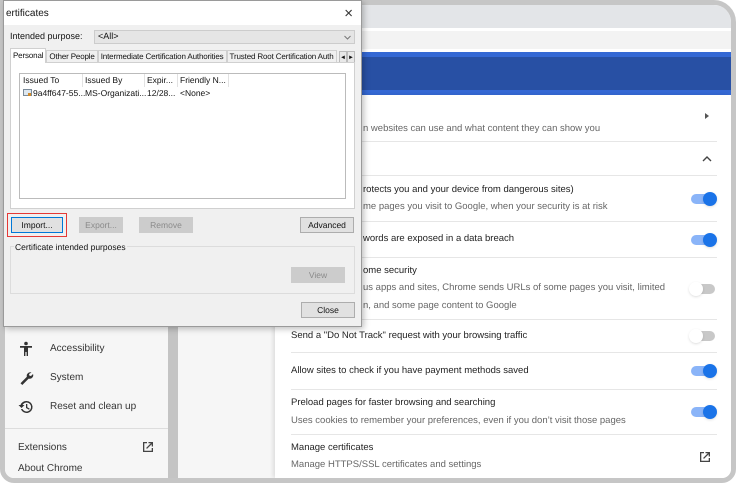 The width and height of the screenshot is (736, 483). What do you see at coordinates (439, 239) in the screenshot?
I see `setting-title: words are exposed in a data breach` at bounding box center [439, 239].